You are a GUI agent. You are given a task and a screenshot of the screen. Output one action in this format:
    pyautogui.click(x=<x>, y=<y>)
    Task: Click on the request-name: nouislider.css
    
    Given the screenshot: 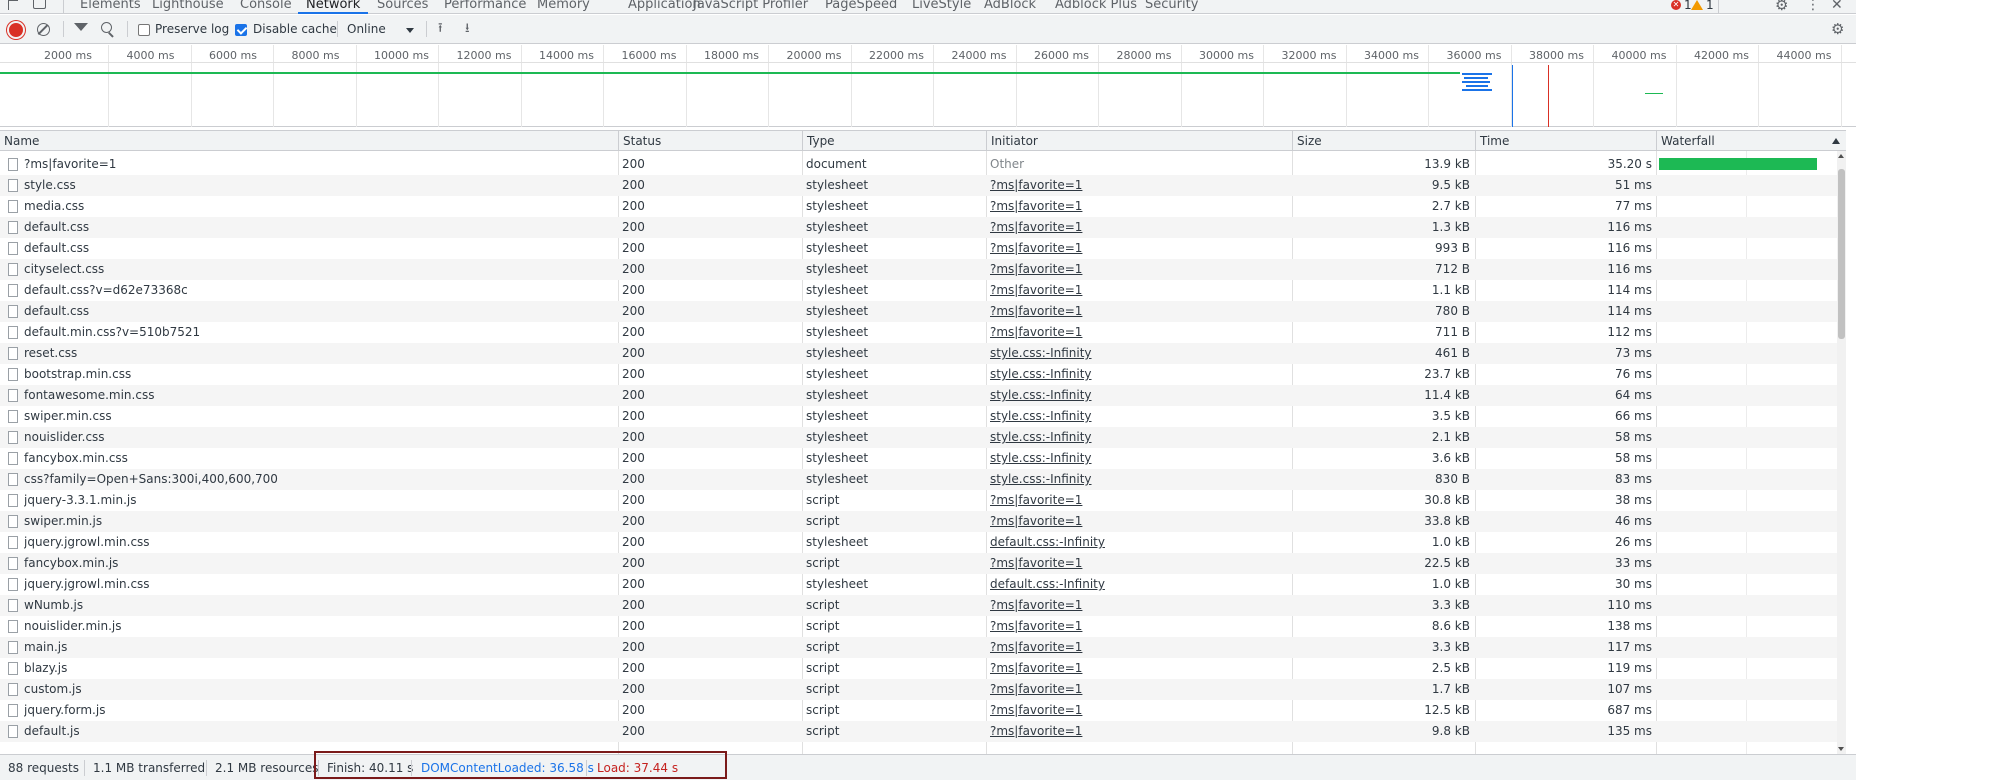 What is the action you would take?
    pyautogui.click(x=319, y=437)
    